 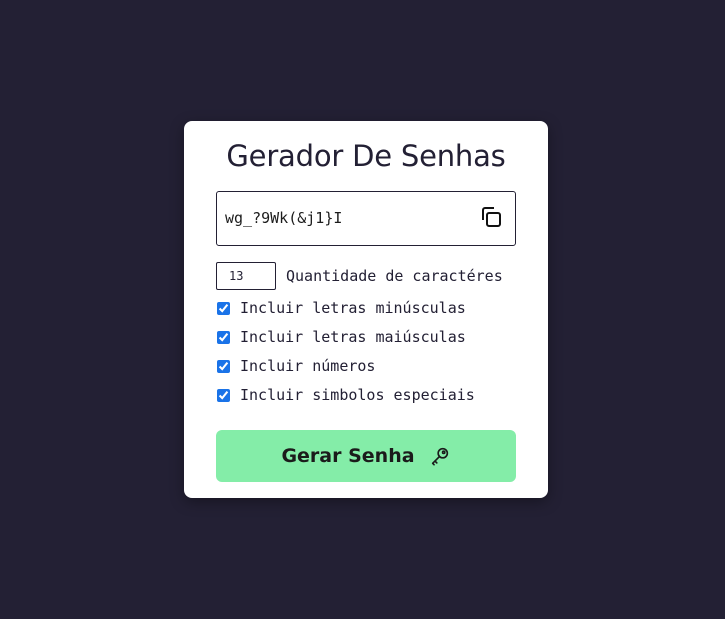 I want to click on password-output: wg_?9Wk(&j1}I, so click(x=366, y=218).